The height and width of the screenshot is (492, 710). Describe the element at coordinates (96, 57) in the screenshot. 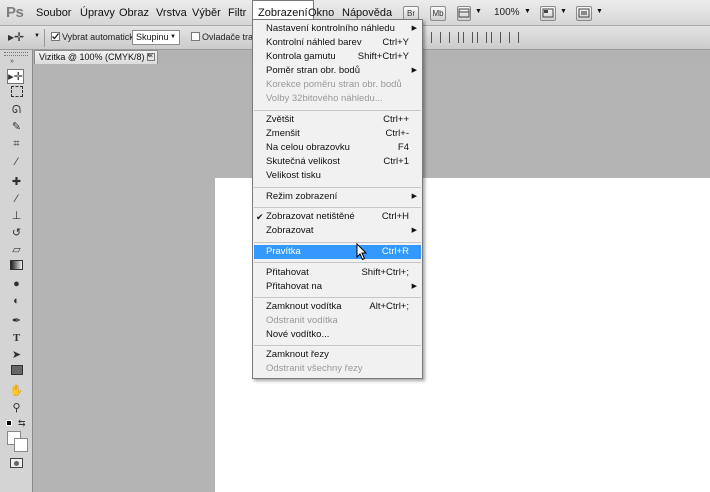

I see `document-tab: Vizitka @ 100% (CMYK/8) *` at that location.